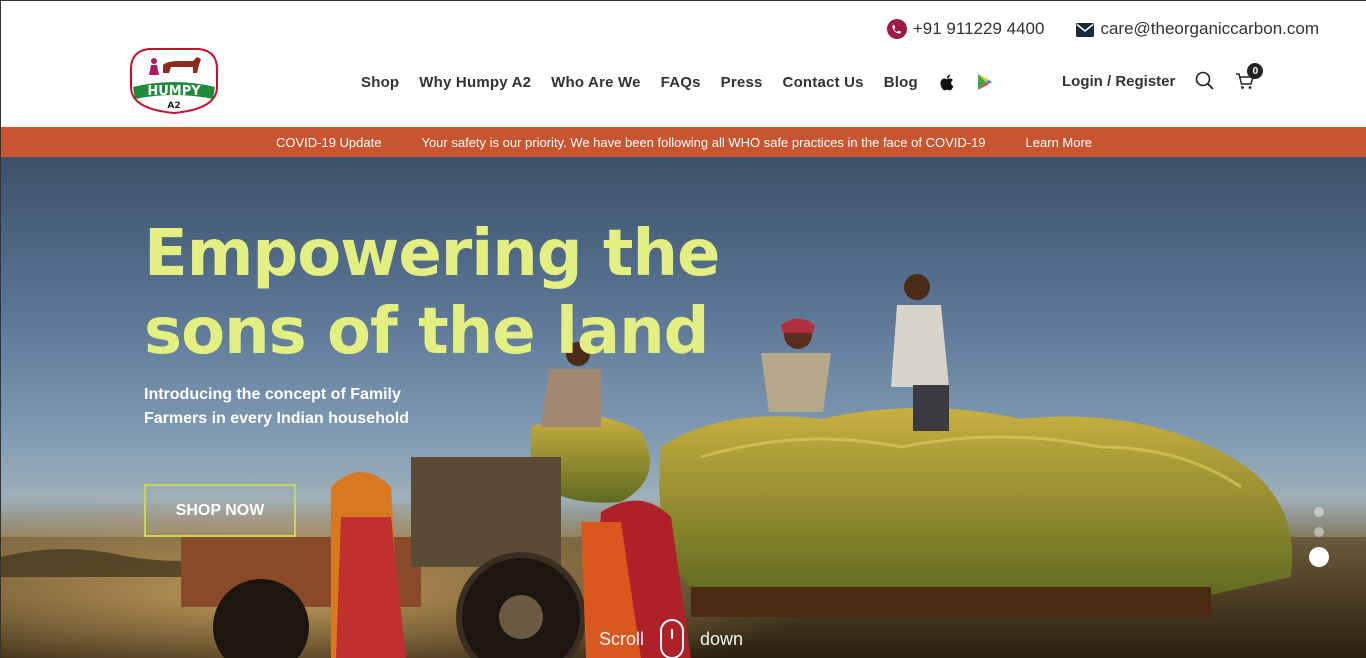 The height and width of the screenshot is (658, 1366). Describe the element at coordinates (1209, 28) in the screenshot. I see `email-address: care@theorganiccarbon.com` at that location.